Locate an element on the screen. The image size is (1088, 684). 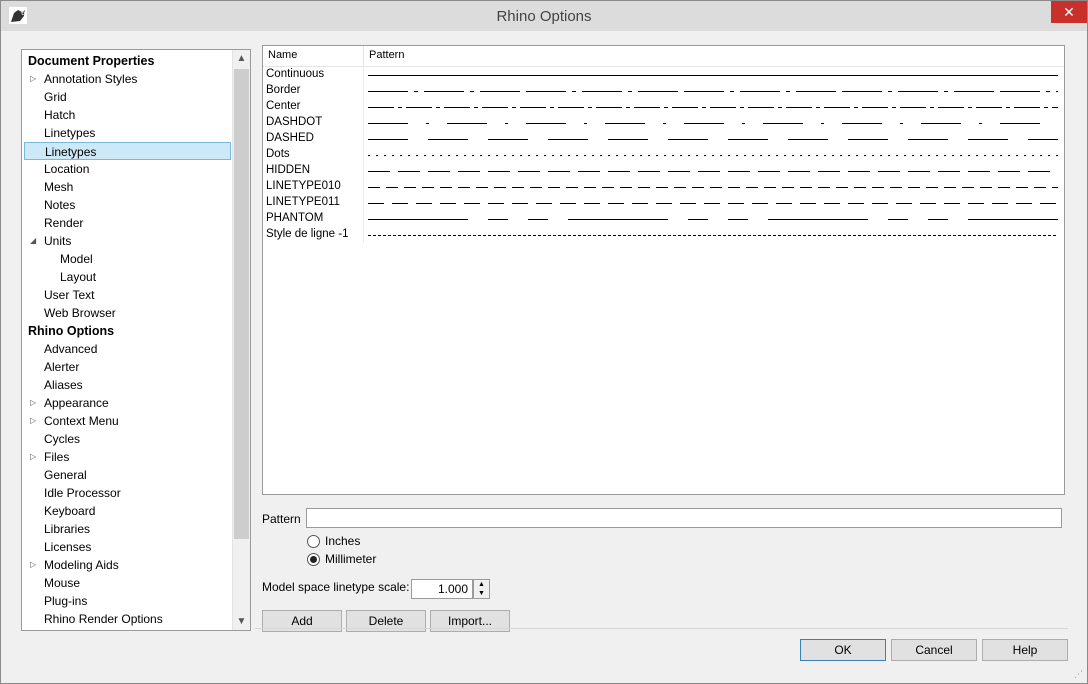
tree-item: ▷ Modeling Aids is located at coordinates (74, 565).